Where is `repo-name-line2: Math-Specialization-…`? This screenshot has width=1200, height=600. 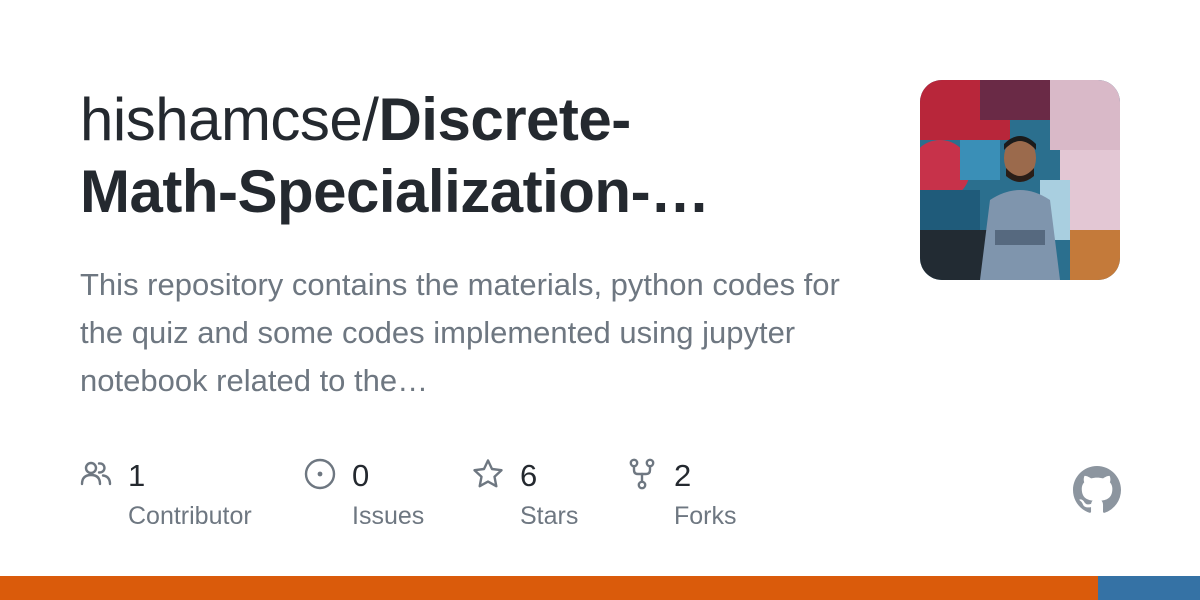 repo-name-line2: Math-Specialization-… is located at coordinates (395, 191).